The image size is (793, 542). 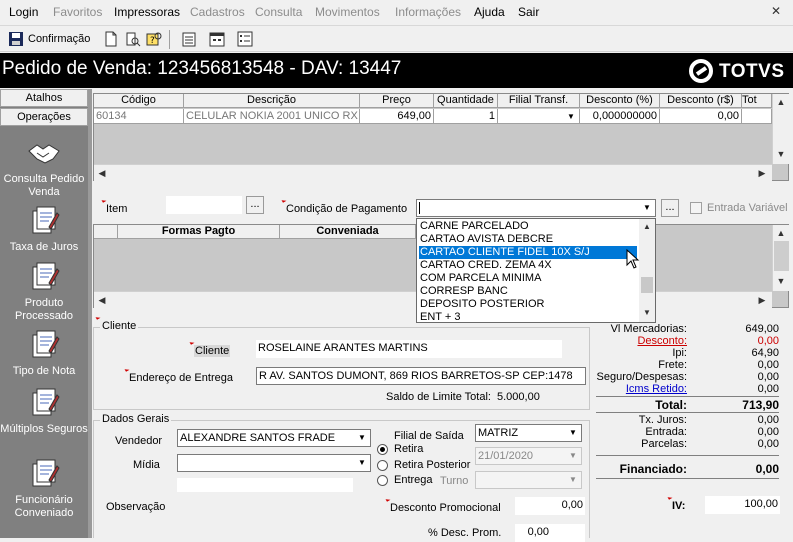 I want to click on total-row-parcelas: Parcelas: 0,00, so click(x=687, y=444).